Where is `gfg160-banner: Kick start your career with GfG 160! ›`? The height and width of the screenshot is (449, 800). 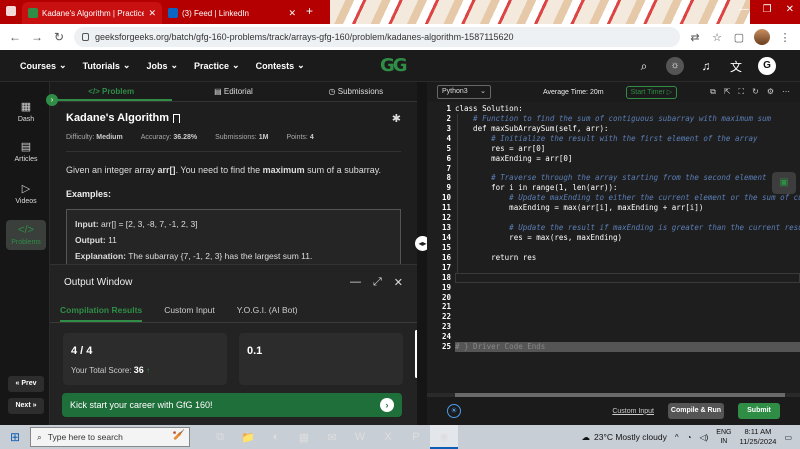
gfg160-banner: Kick start your career with GfG 160! › is located at coordinates (232, 405).